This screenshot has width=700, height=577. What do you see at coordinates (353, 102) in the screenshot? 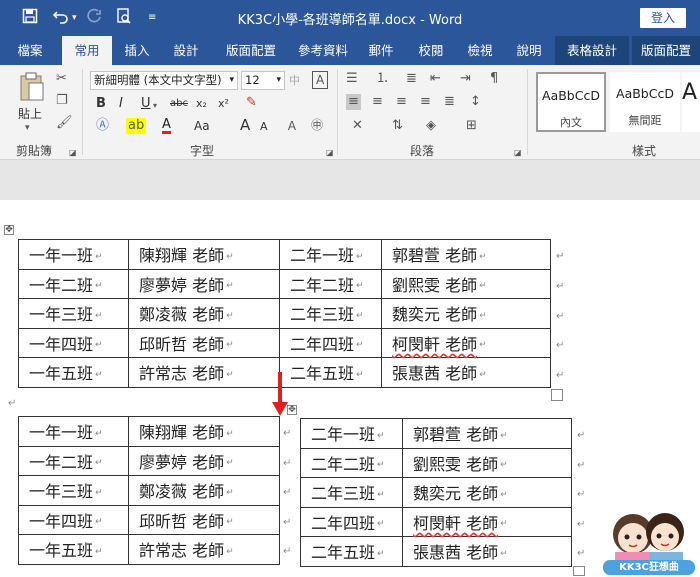
I see `align-left-icon: ≡` at bounding box center [353, 102].